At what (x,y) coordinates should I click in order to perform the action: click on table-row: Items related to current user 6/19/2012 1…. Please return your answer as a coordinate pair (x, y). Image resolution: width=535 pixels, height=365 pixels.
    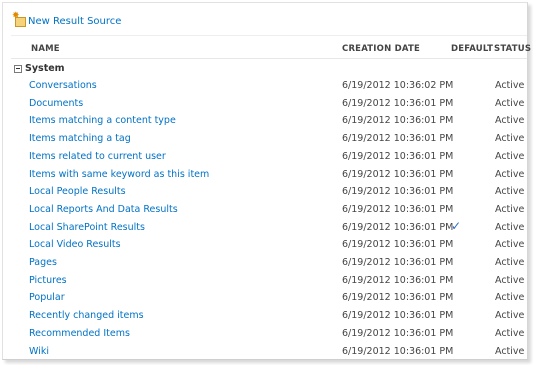
    Looking at the image, I should click on (265, 157).